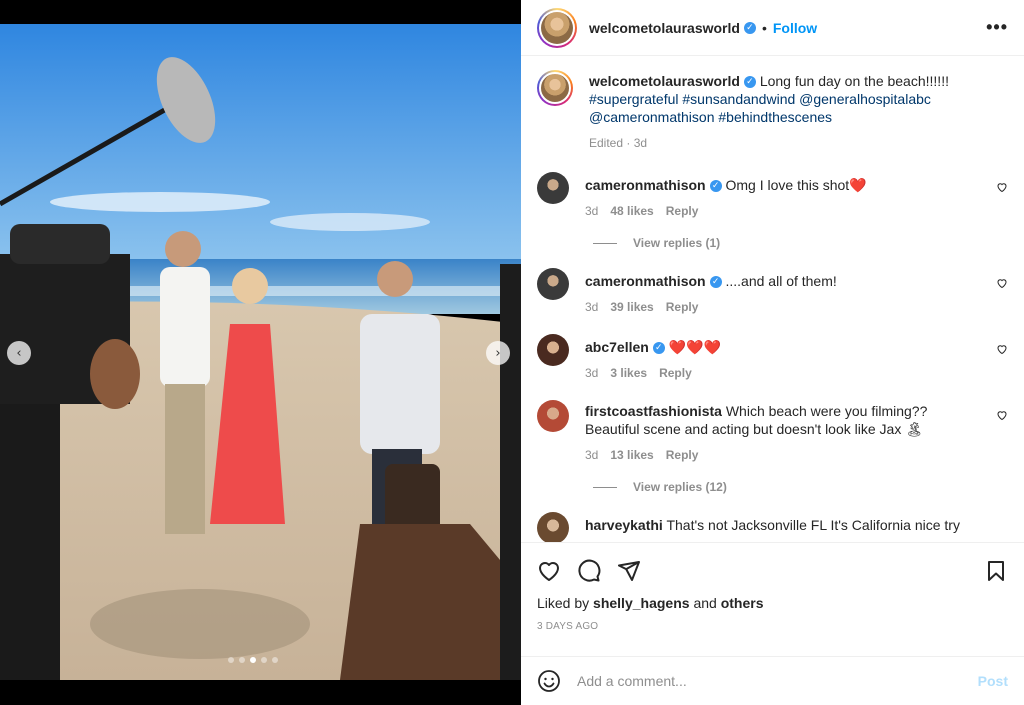 Image resolution: width=1024 pixels, height=705 pixels. I want to click on caption-username: welcometolaurasworld, so click(664, 81).